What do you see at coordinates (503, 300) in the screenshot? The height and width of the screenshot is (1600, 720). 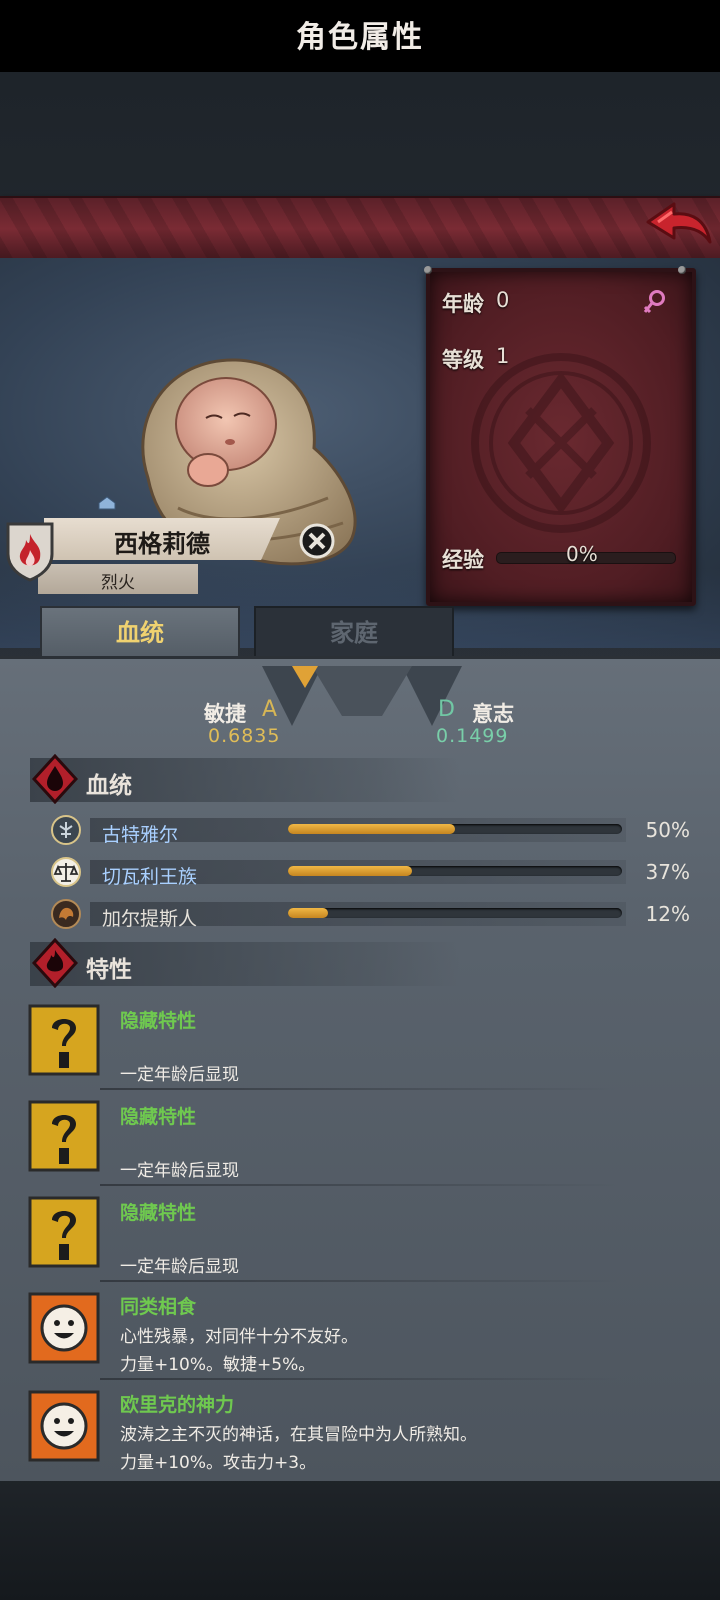 I see `age-value: 0` at bounding box center [503, 300].